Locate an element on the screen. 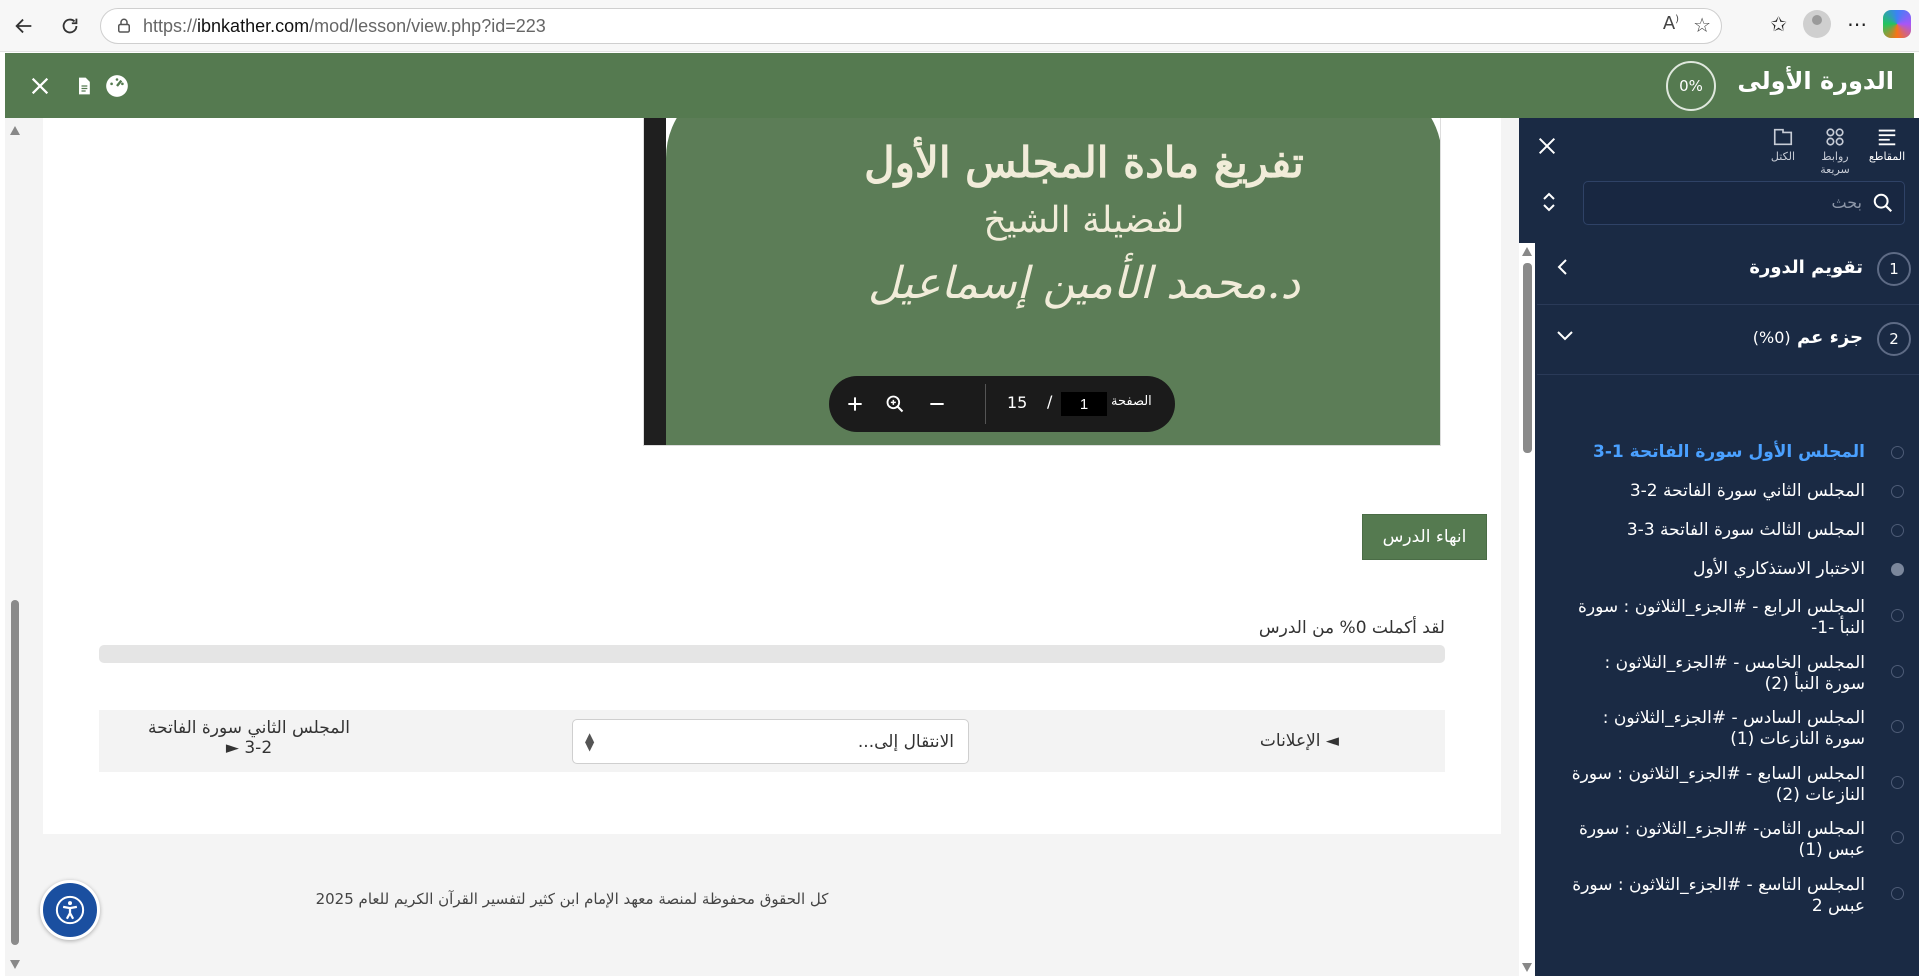 Image resolution: width=1919 pixels, height=976 pixels. plus-icon is located at coordinates (855, 404).